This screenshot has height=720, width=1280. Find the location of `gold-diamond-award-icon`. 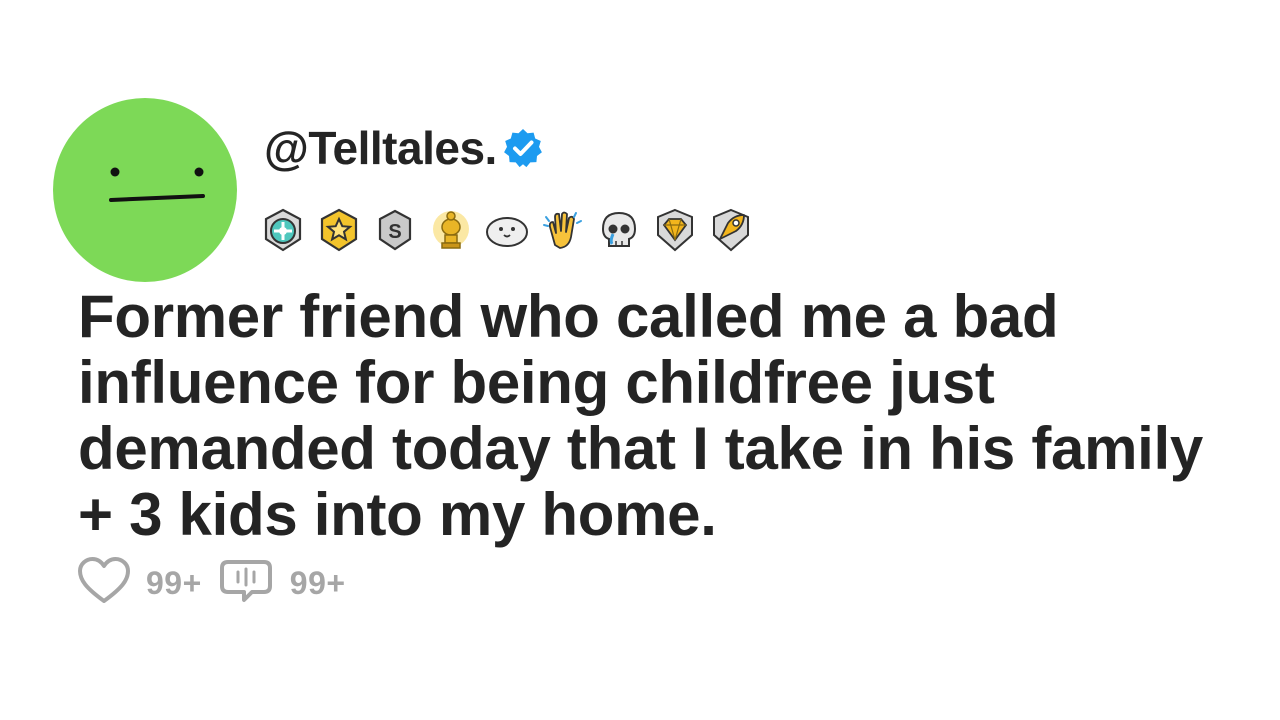

gold-diamond-award-icon is located at coordinates (675, 230).